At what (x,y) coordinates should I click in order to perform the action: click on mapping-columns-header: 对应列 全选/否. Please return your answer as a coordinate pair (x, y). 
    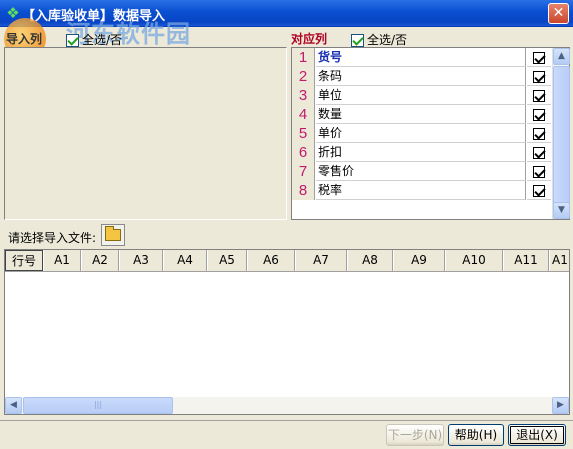
    Looking at the image, I should click on (349, 38).